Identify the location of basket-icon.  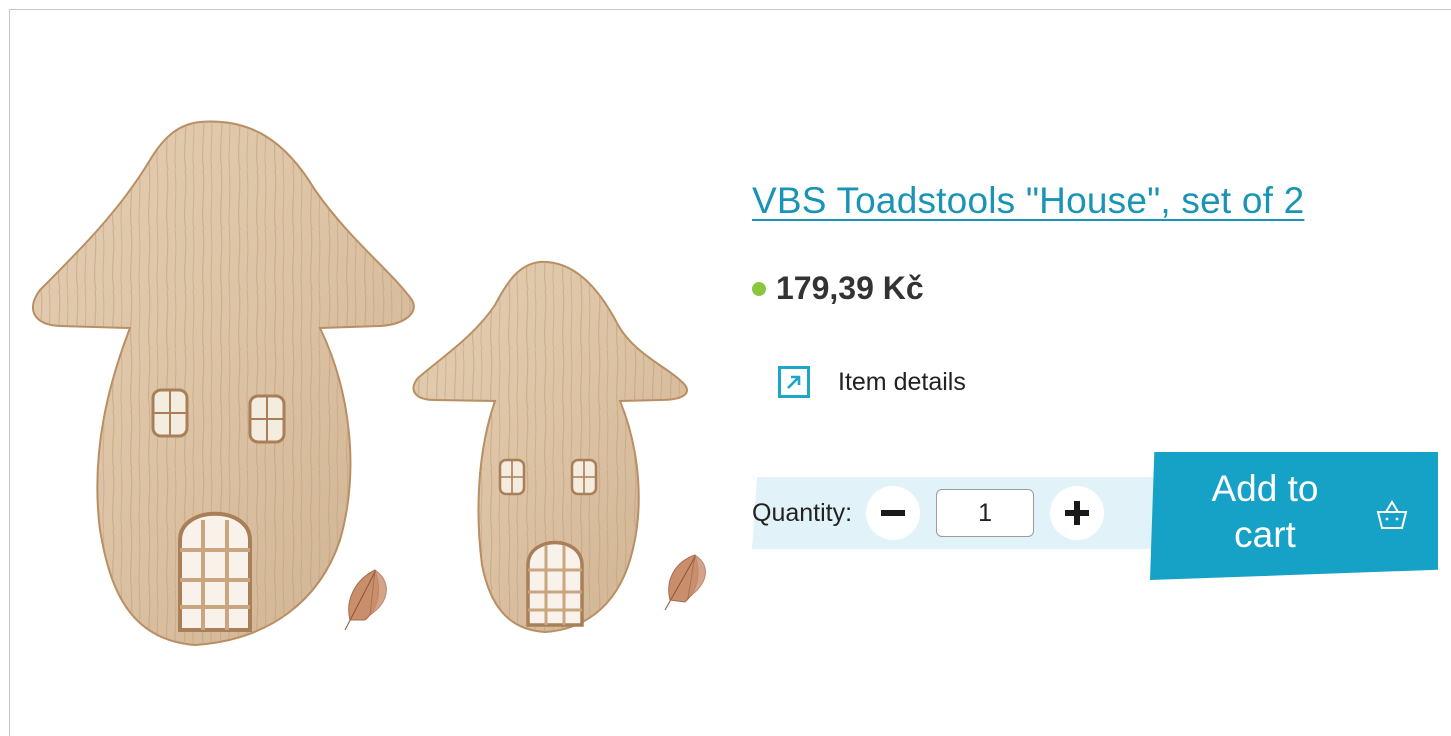
(1392, 514).